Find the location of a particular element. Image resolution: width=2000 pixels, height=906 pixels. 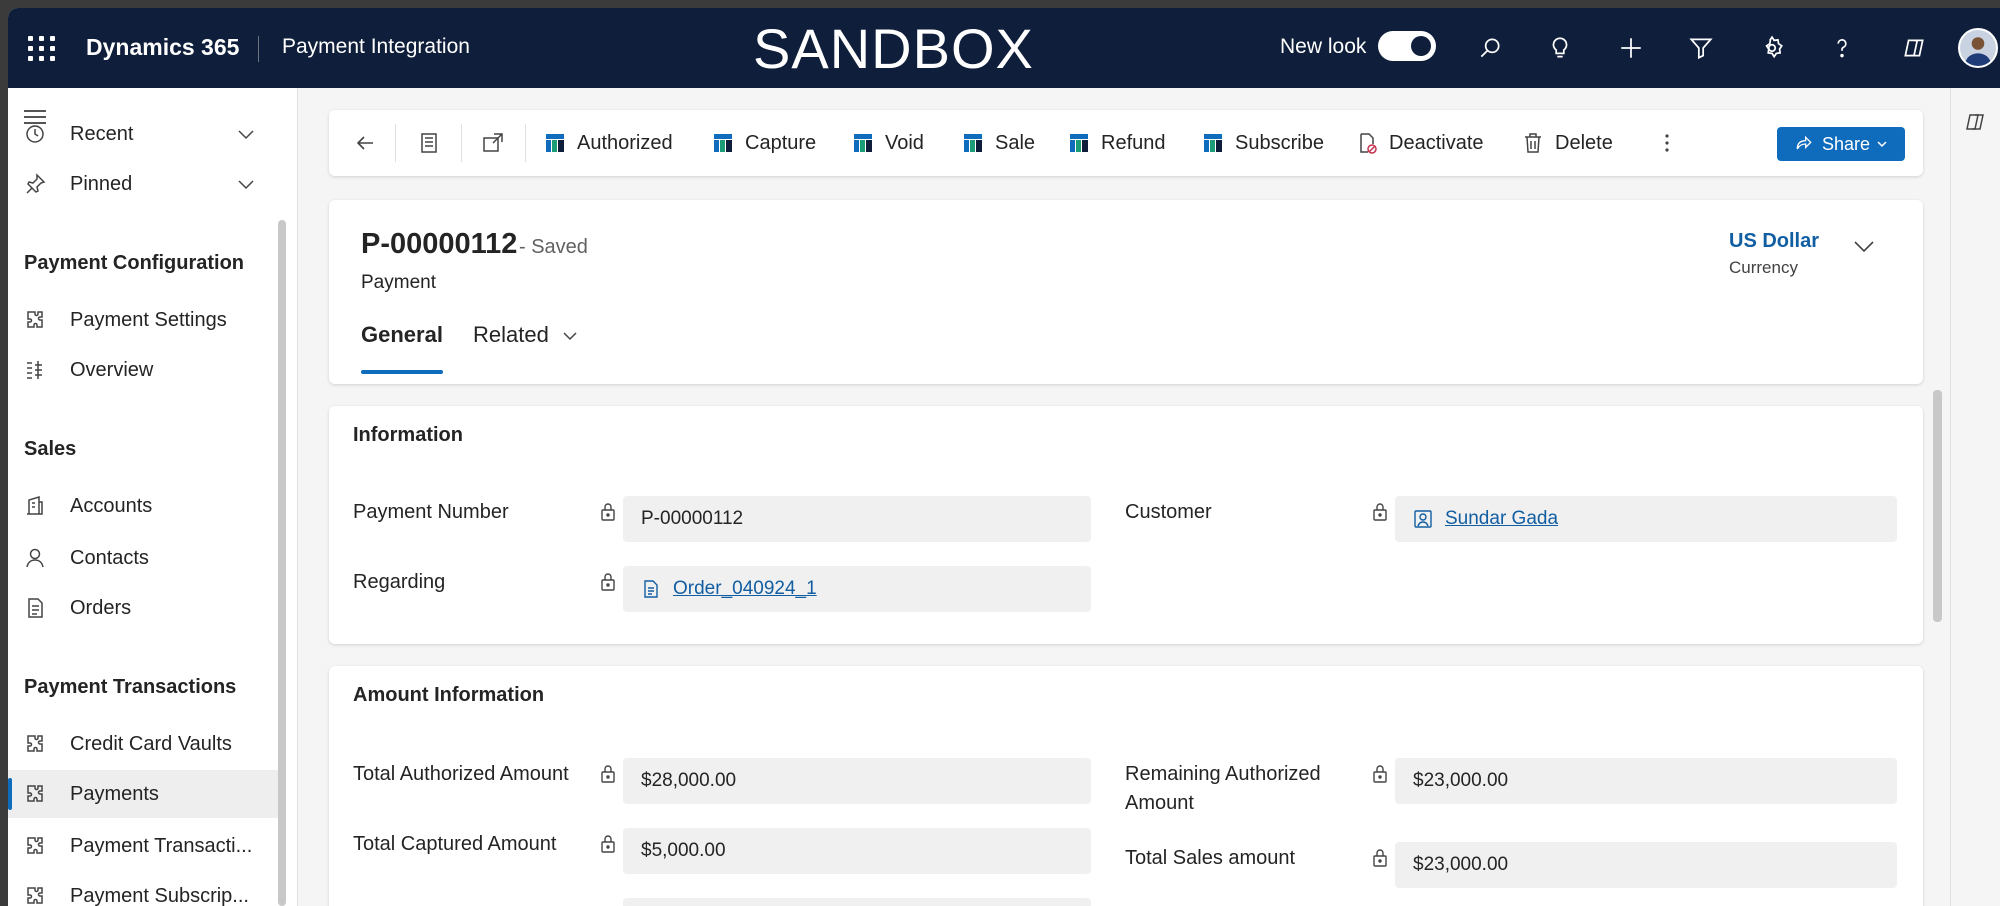

more-vertical-icon is located at coordinates (1667, 143).